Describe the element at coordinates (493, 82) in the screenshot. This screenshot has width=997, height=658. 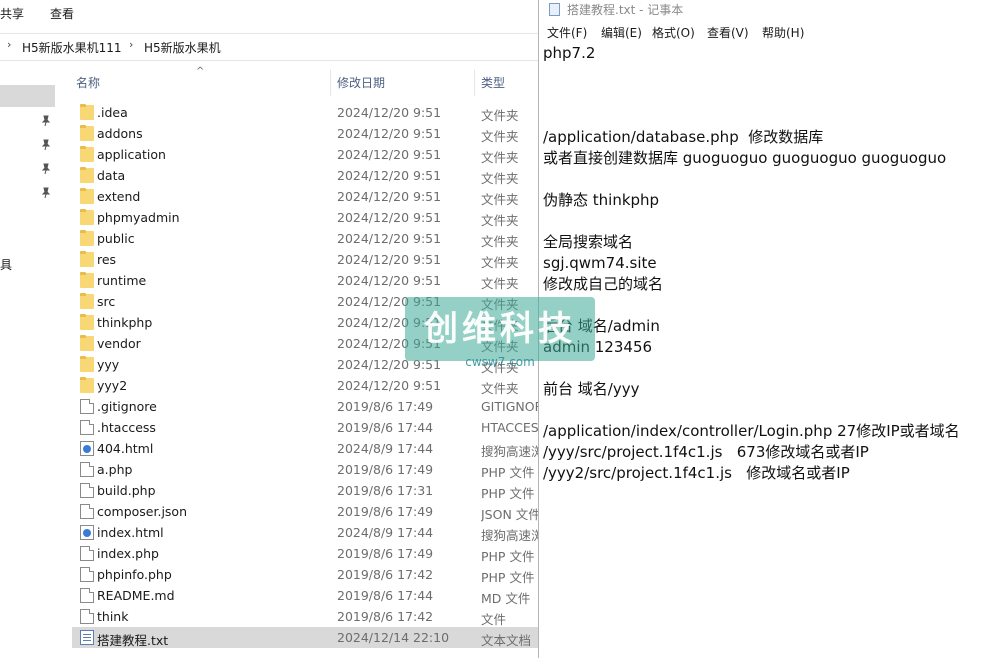
I see `column-type: 类型` at that location.